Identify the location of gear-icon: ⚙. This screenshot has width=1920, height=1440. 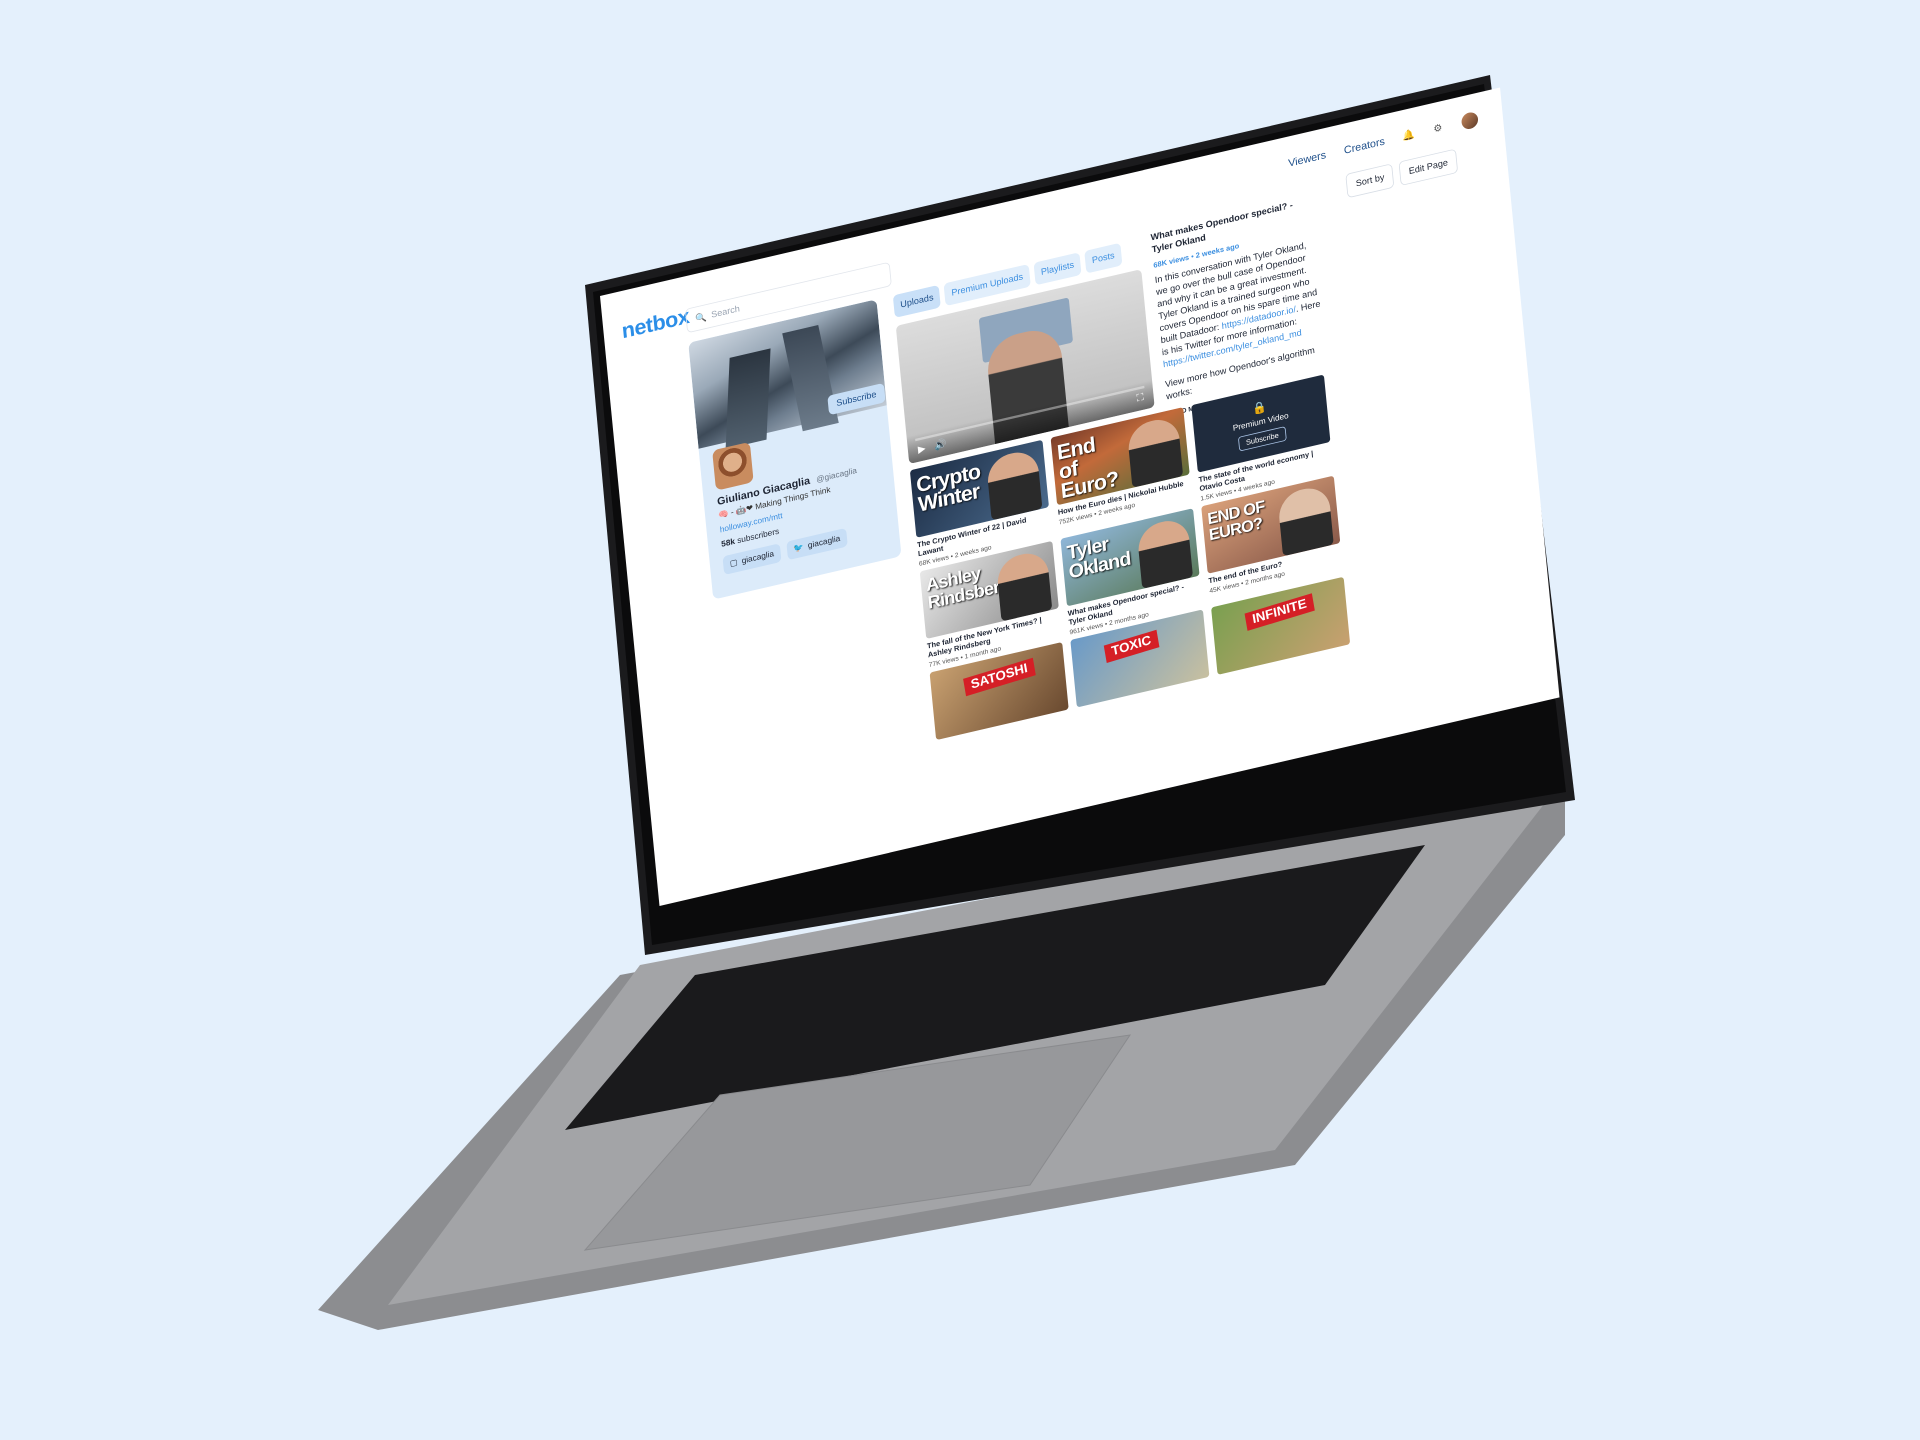
(1438, 128).